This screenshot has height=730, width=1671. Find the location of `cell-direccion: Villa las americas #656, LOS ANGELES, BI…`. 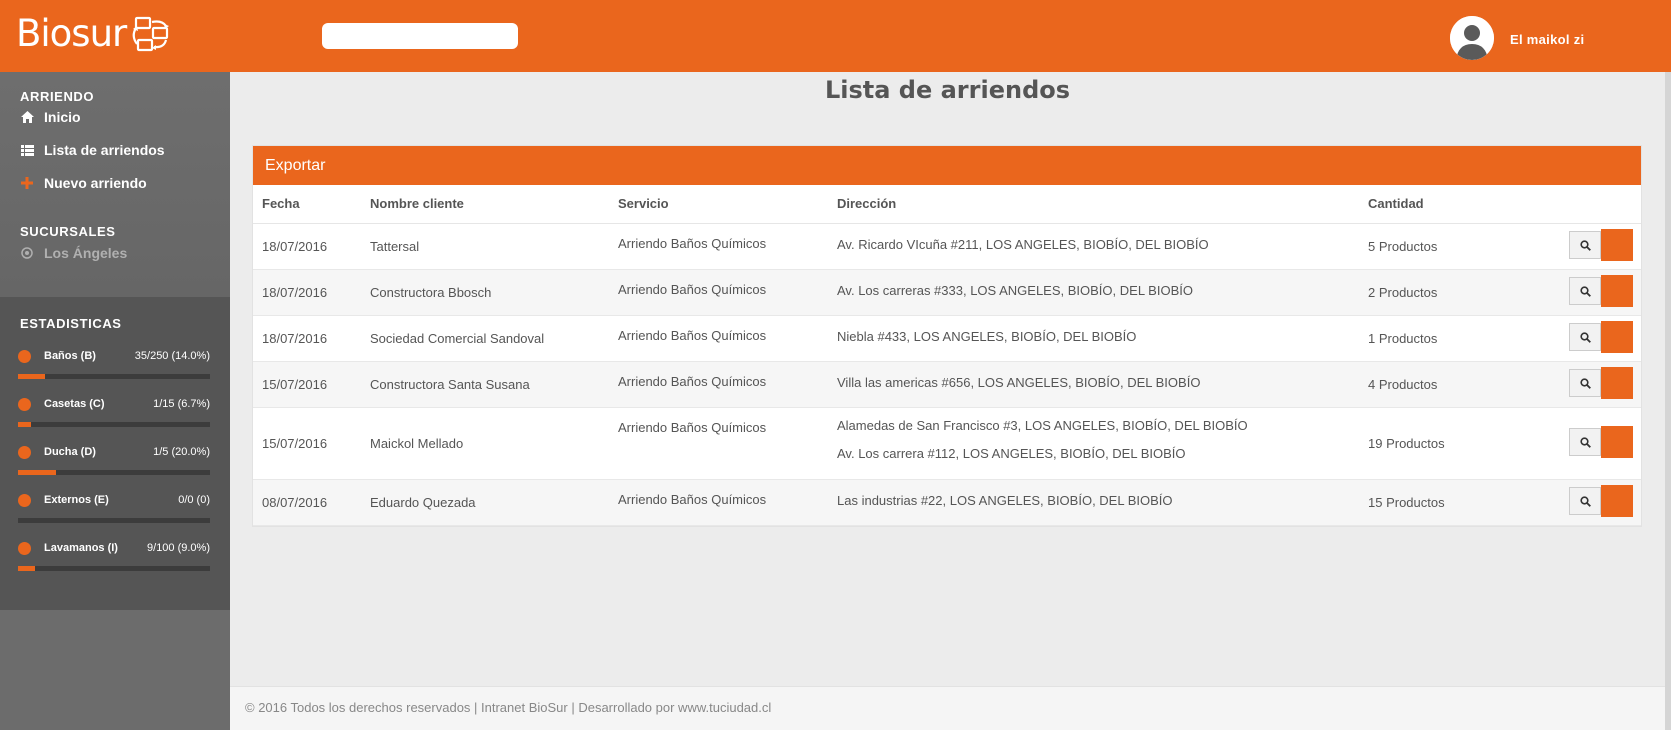

cell-direccion: Villa las americas #656, LOS ANGELES, BI… is located at coordinates (1093, 384).